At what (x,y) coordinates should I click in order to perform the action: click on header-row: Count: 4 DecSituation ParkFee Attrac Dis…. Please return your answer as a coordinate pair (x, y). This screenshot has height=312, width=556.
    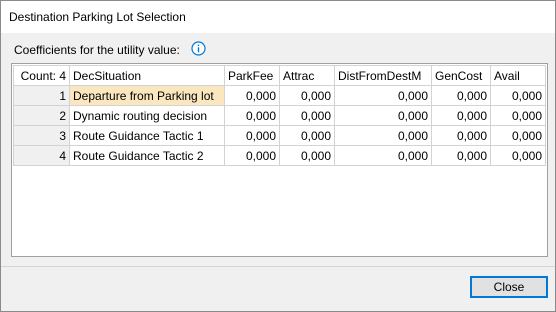
    Looking at the image, I should click on (279, 75).